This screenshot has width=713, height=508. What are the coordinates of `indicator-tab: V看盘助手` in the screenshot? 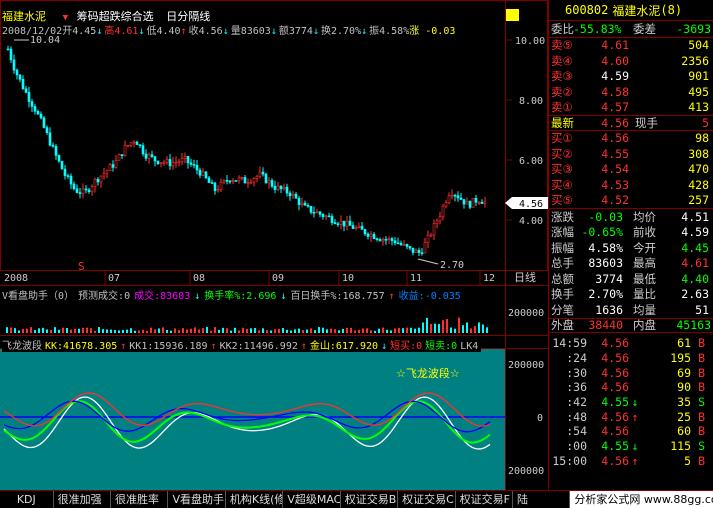 It's located at (197, 499).